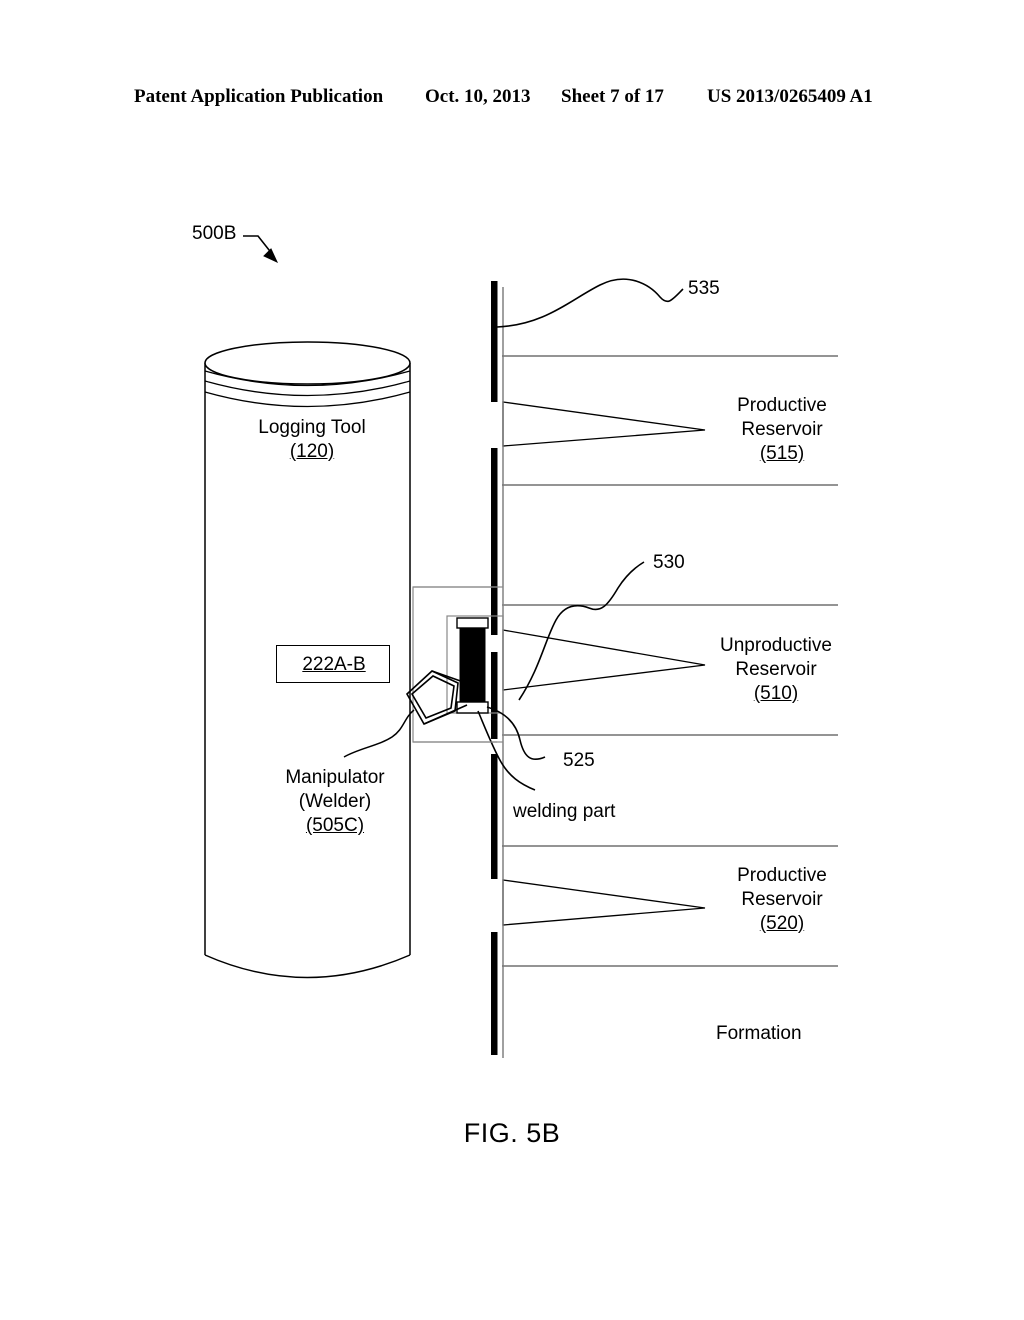 The height and width of the screenshot is (1320, 1024). What do you see at coordinates (379, 733) in the screenshot?
I see `leader-manipulator` at bounding box center [379, 733].